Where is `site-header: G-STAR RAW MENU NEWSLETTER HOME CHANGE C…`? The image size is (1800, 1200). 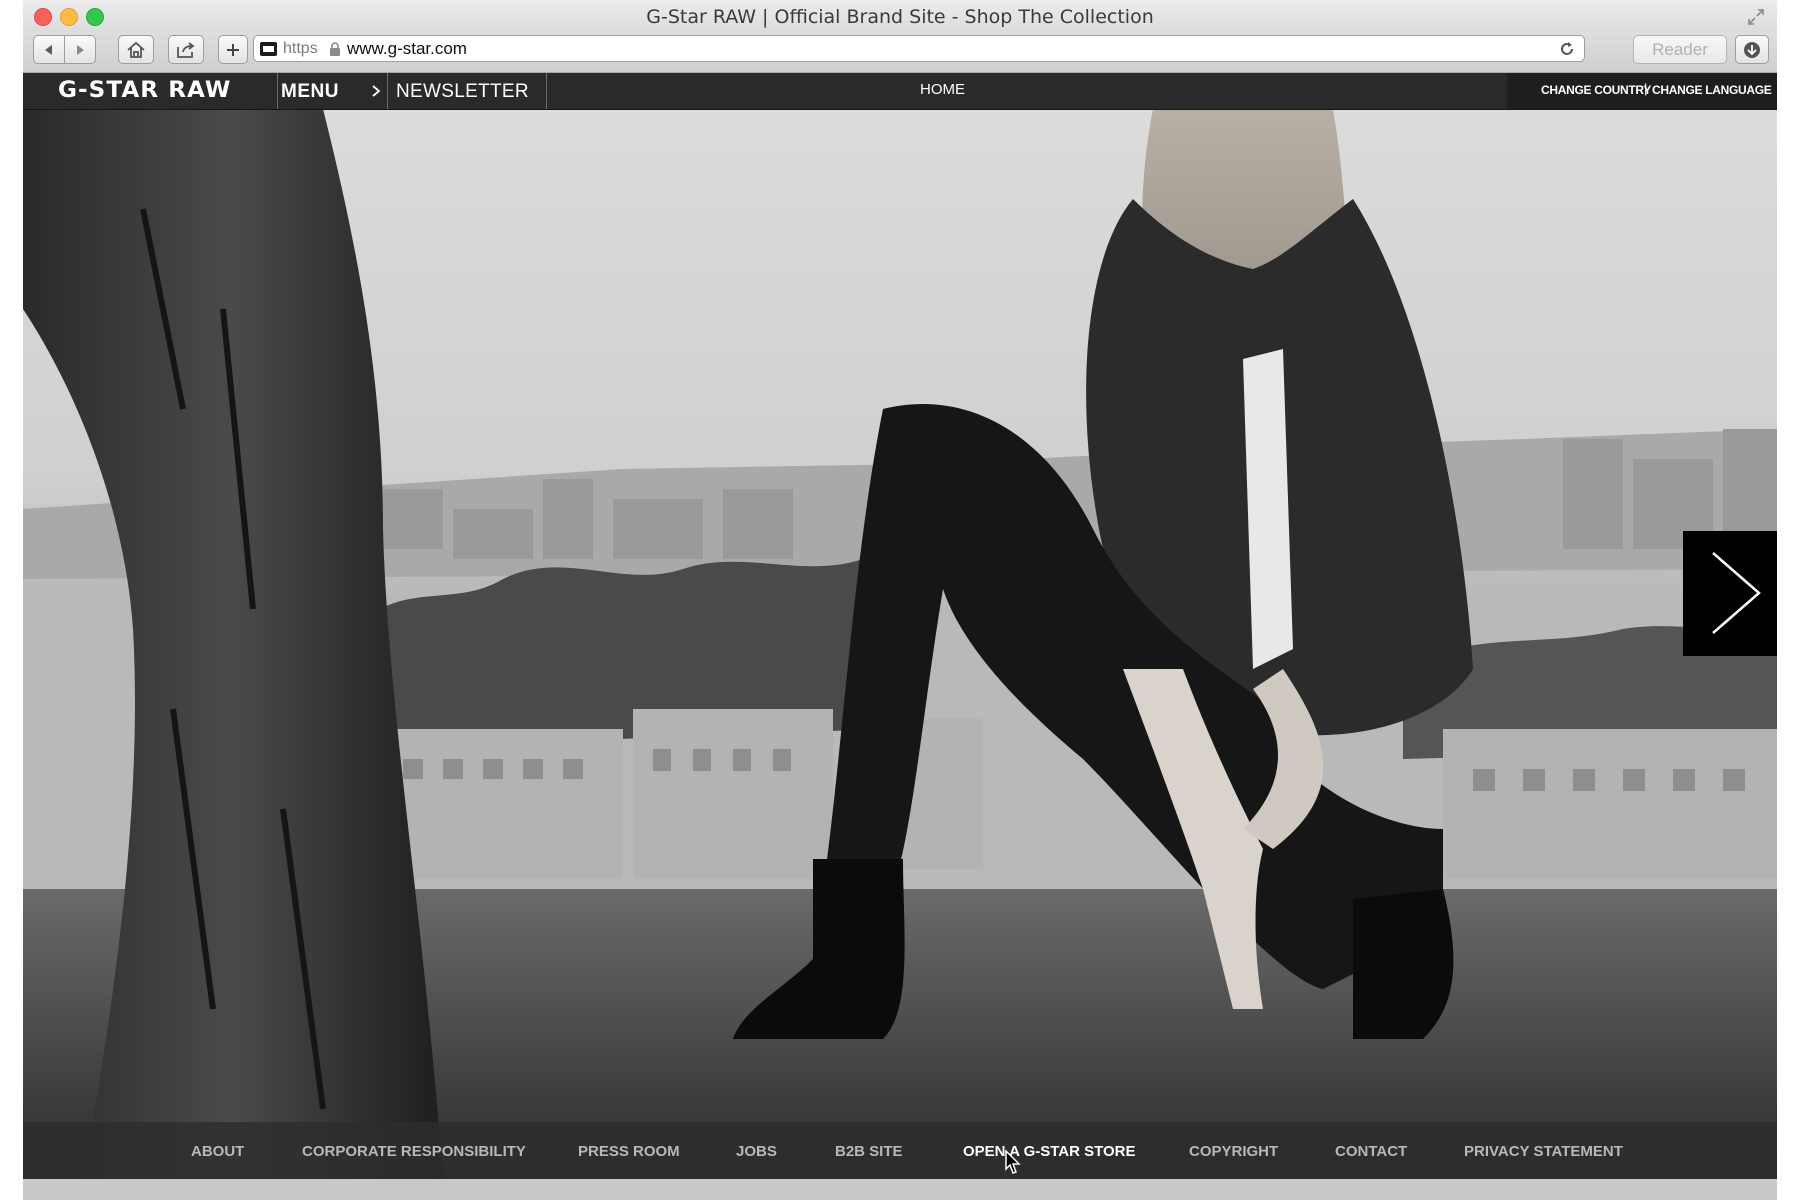
site-header: G-STAR RAW MENU NEWSLETTER HOME CHANGE C… is located at coordinates (900, 91).